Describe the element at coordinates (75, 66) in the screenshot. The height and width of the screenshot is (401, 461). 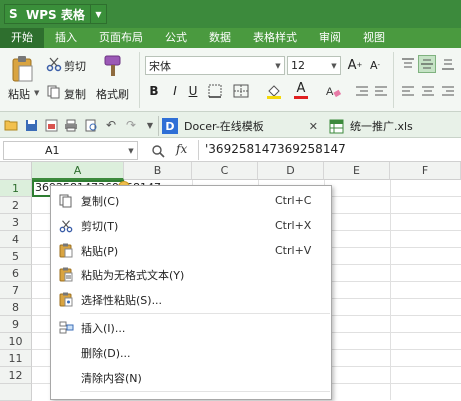
I see `cut-button: 剪切` at that location.